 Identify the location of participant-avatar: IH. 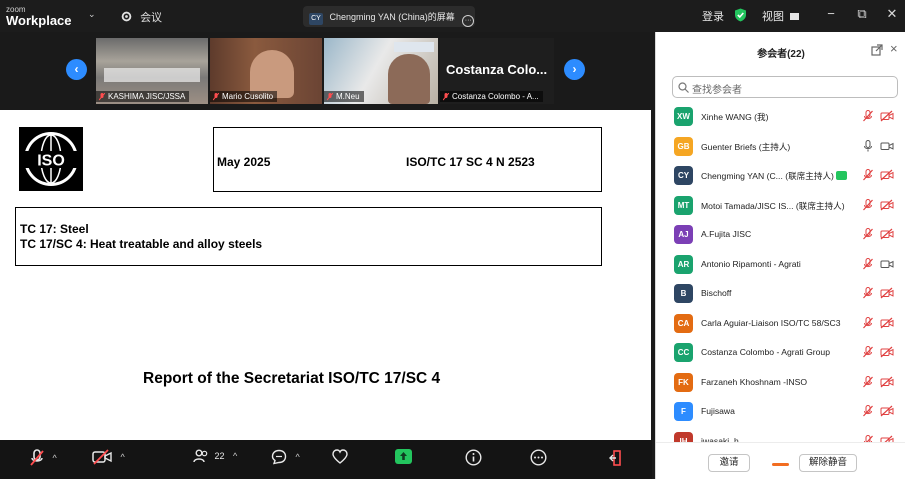
(683, 436).